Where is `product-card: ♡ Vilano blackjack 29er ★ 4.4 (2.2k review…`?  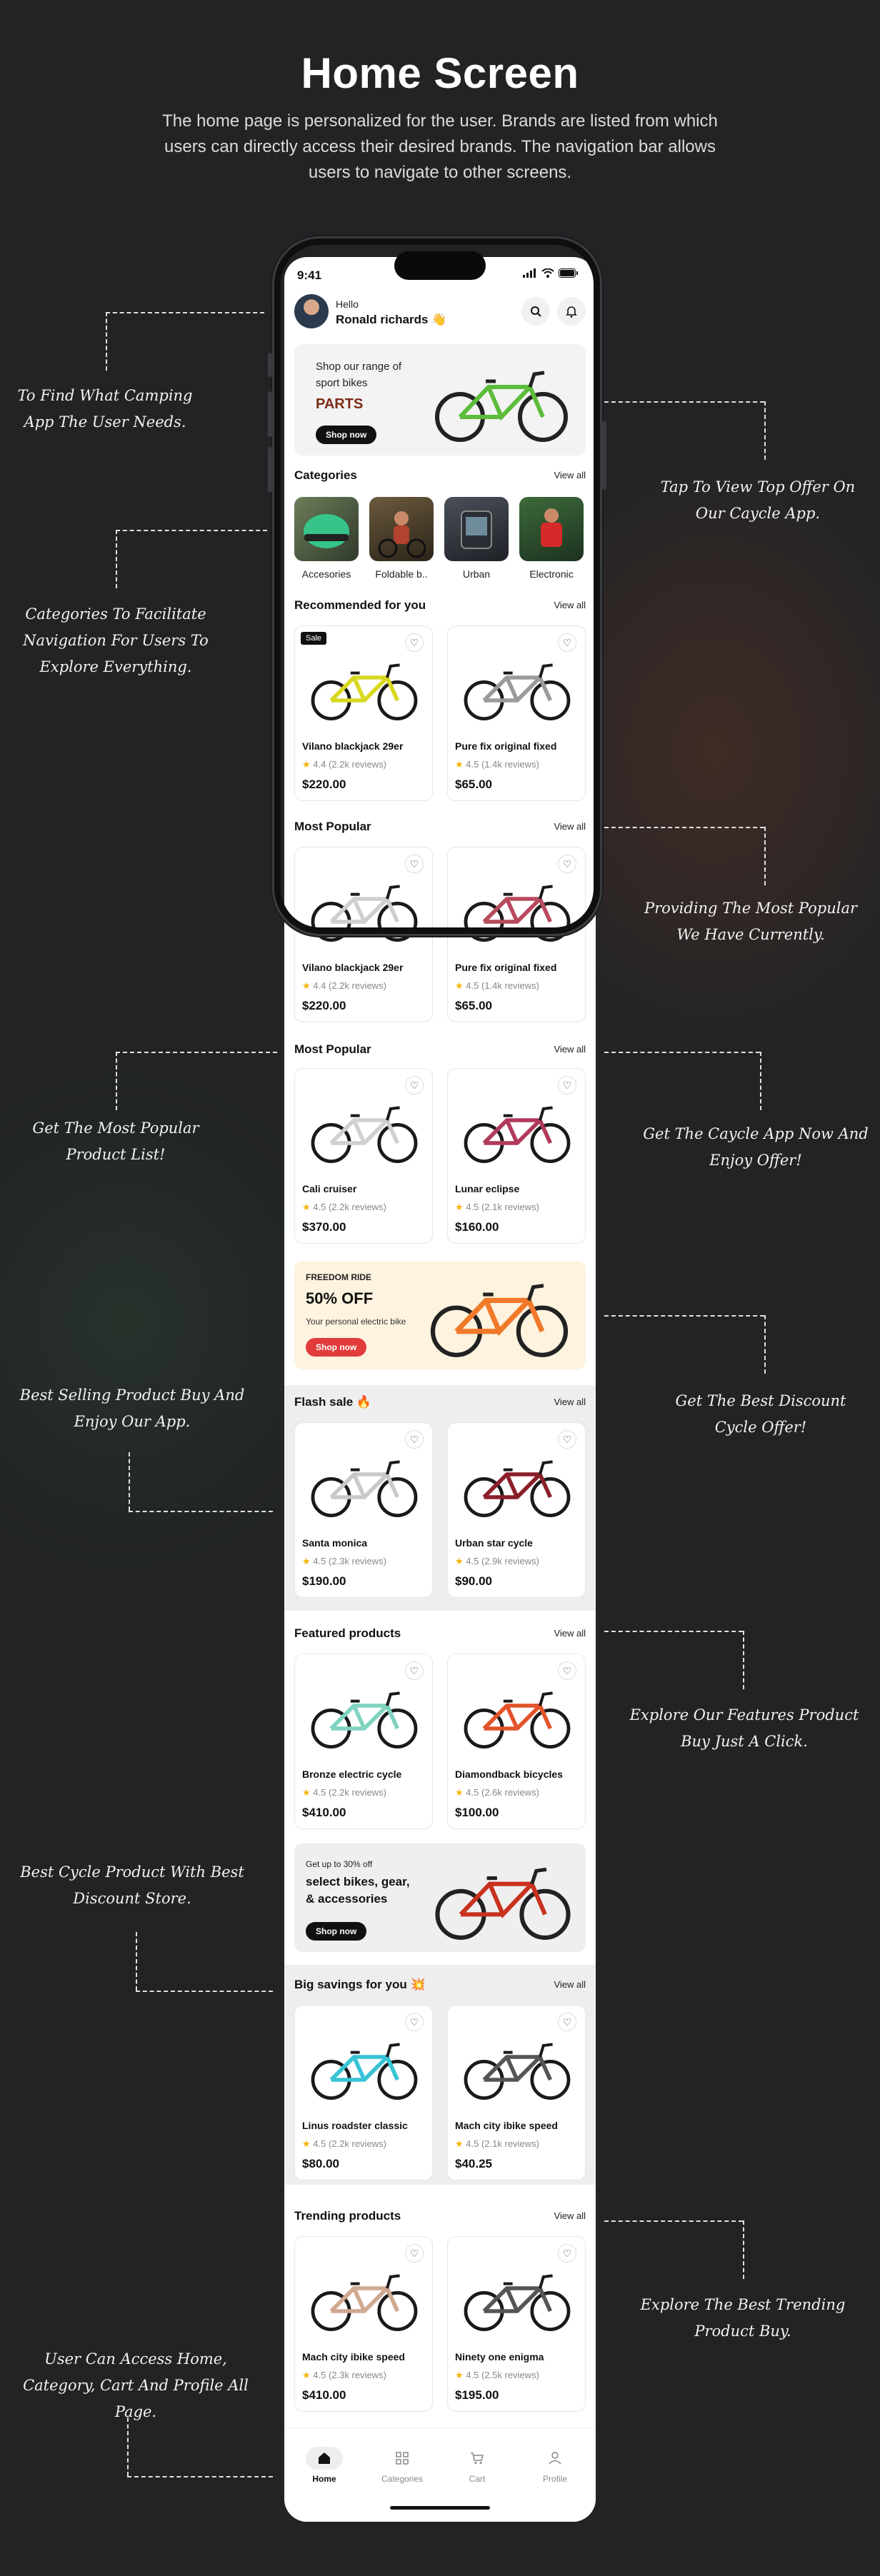 product-card: ♡ Vilano blackjack 29er ★ 4.4 (2.2k review… is located at coordinates (363, 935).